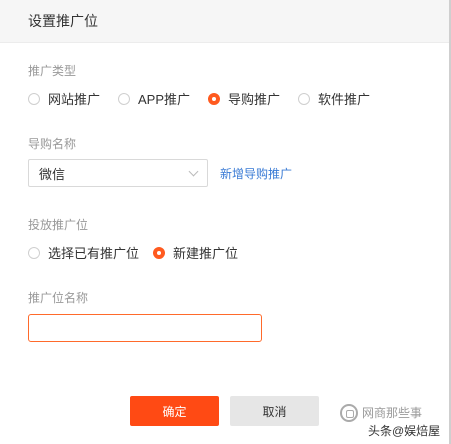  What do you see at coordinates (94, 253) in the screenshot?
I see `radio-label: 选择已有推广位` at bounding box center [94, 253].